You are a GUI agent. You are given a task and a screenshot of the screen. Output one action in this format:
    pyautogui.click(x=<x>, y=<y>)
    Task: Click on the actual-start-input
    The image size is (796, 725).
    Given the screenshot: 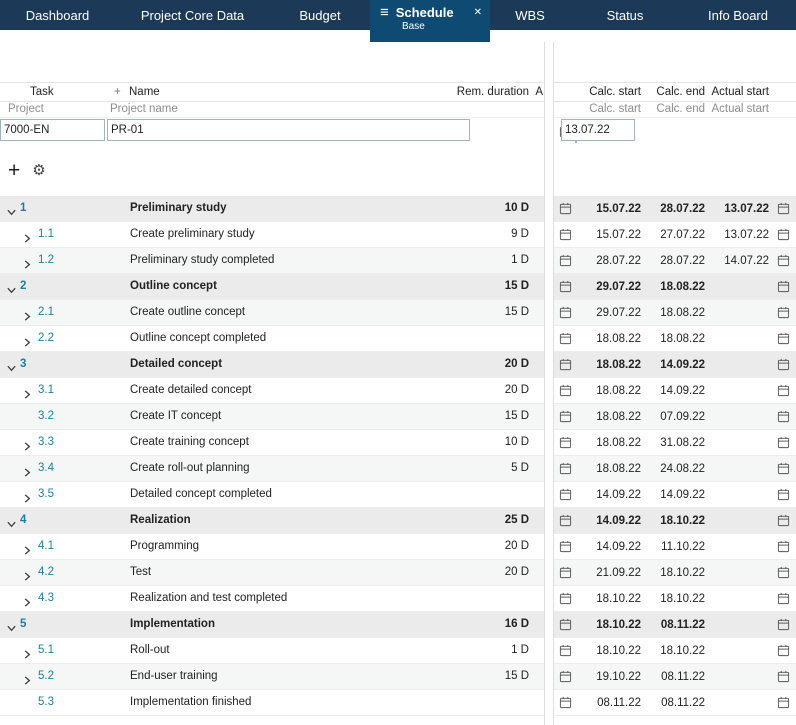 What is the action you would take?
    pyautogui.click(x=598, y=130)
    